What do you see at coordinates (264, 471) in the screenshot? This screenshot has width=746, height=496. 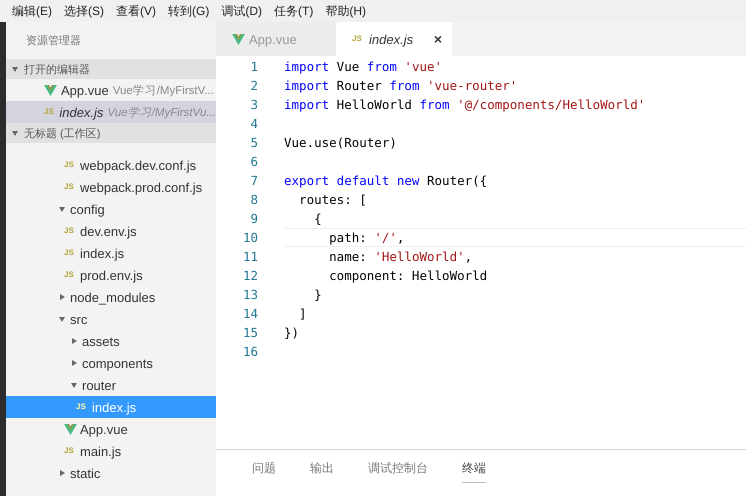 I see `panel-tab: 问题` at bounding box center [264, 471].